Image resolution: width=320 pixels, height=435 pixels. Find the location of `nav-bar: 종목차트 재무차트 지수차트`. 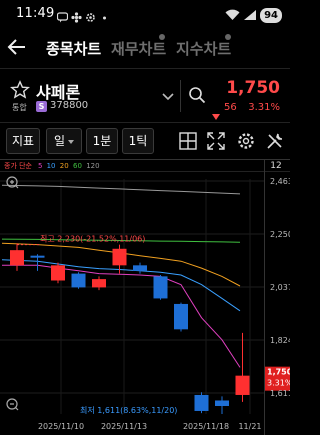

nav-bar: 종목차트 재무차트 지수차트 is located at coordinates (145, 47).